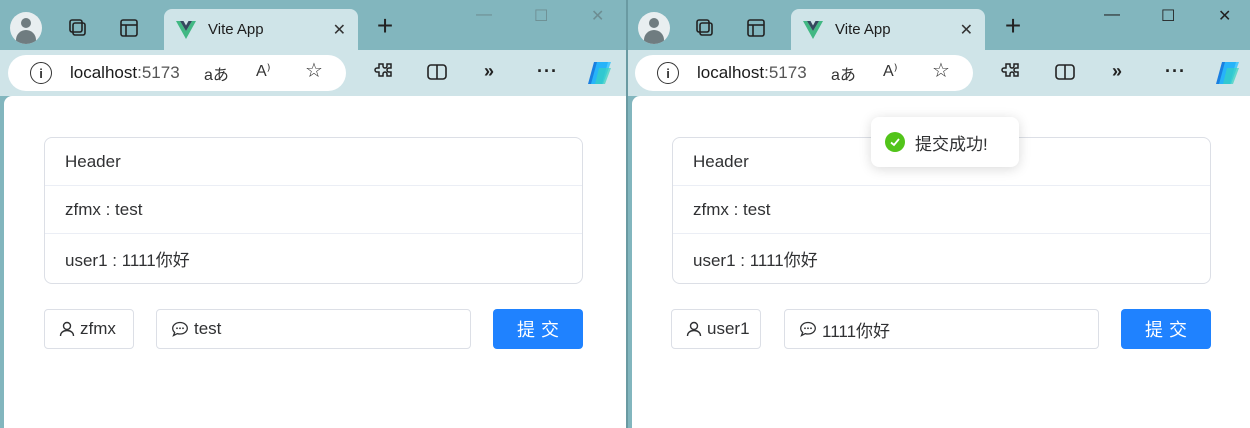 The image size is (1250, 428). What do you see at coordinates (941, 329) in the screenshot?
I see `message-input: 1111你好` at bounding box center [941, 329].